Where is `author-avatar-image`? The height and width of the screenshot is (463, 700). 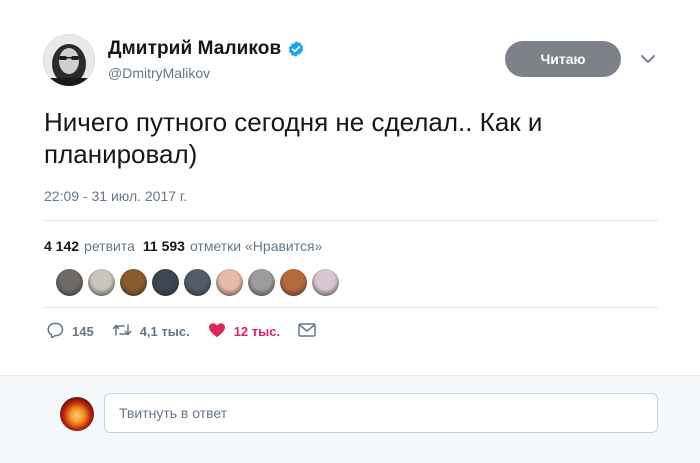 author-avatar-image is located at coordinates (69, 60).